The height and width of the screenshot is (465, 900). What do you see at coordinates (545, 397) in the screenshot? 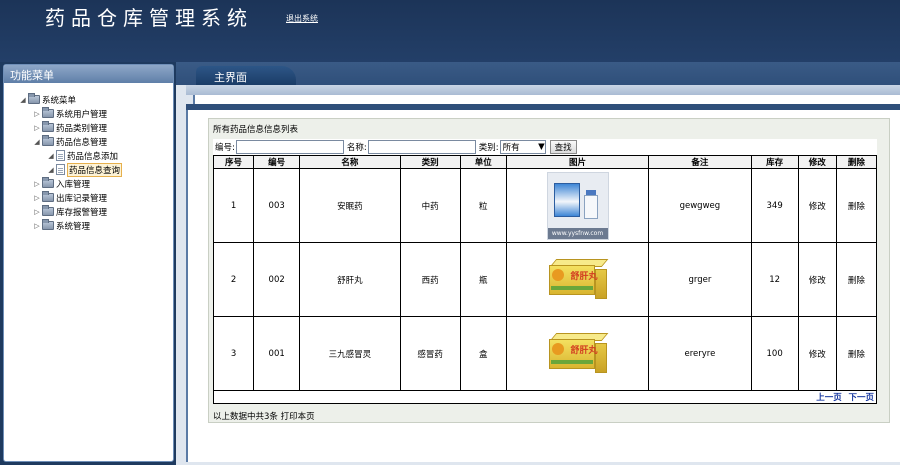
I see `pager-row: 上一页 下一页` at bounding box center [545, 397].